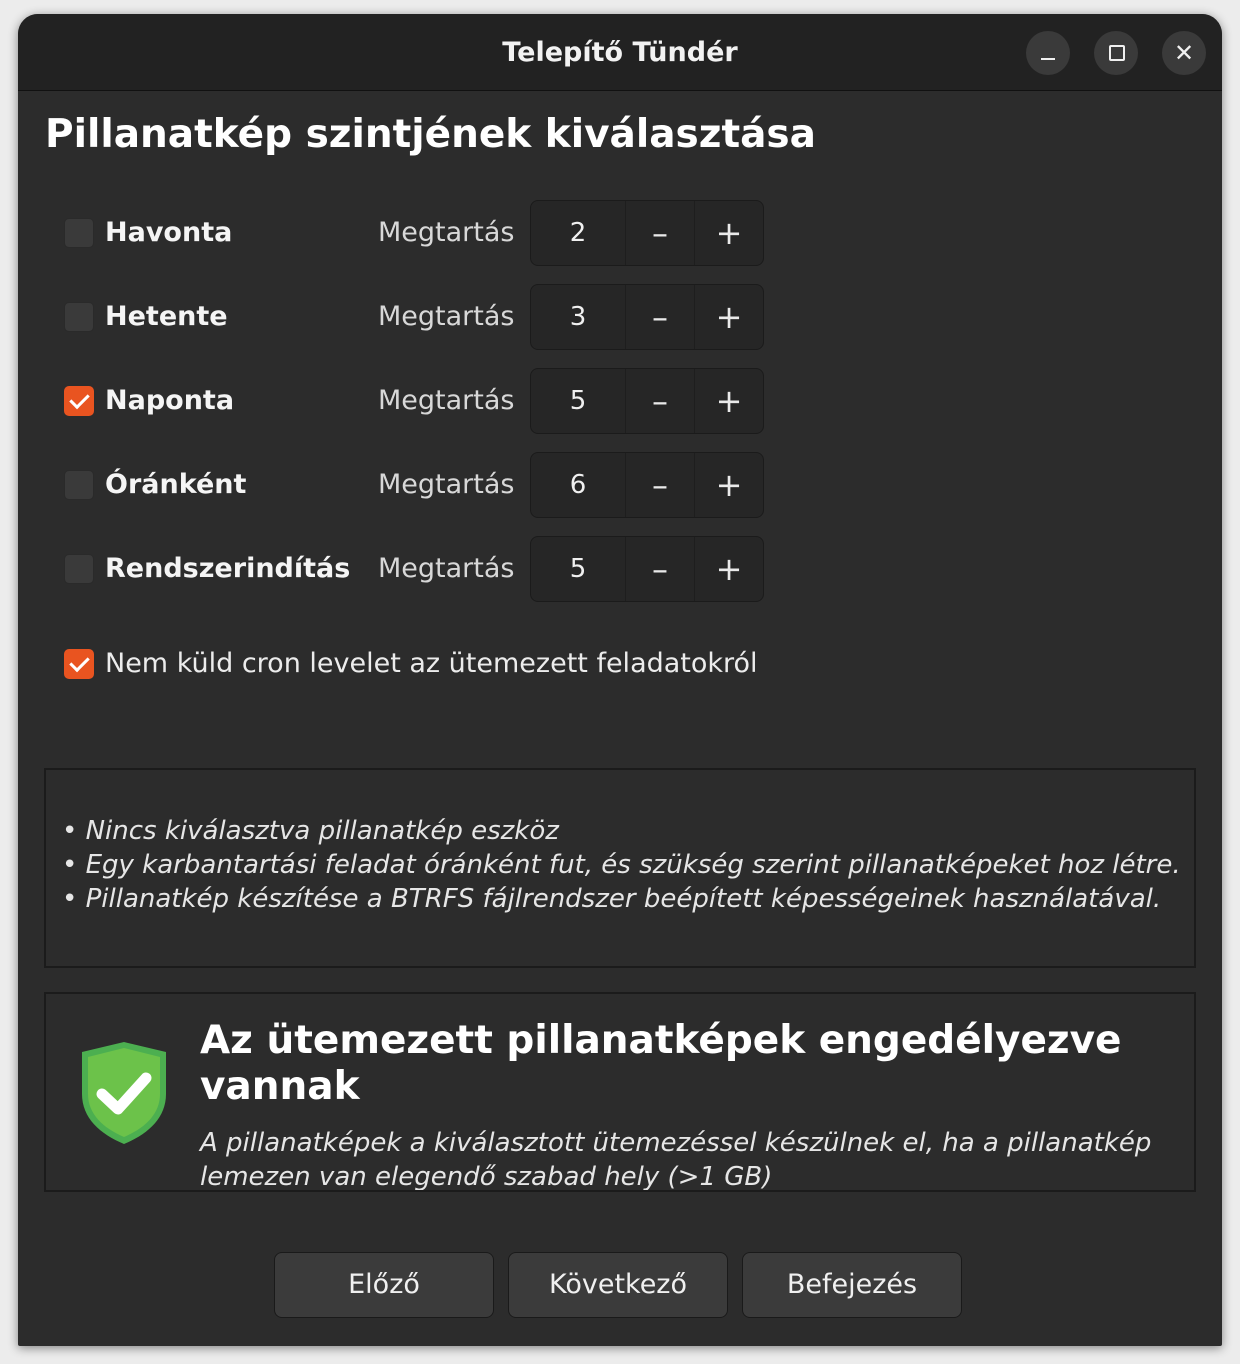  Describe the element at coordinates (728, 485) in the screenshot. I see `hourly-increment-button: +` at that location.